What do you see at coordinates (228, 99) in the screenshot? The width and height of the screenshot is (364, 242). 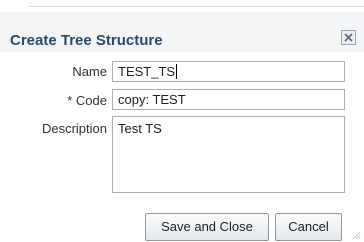 I see `code-input: copy: TEST` at bounding box center [228, 99].